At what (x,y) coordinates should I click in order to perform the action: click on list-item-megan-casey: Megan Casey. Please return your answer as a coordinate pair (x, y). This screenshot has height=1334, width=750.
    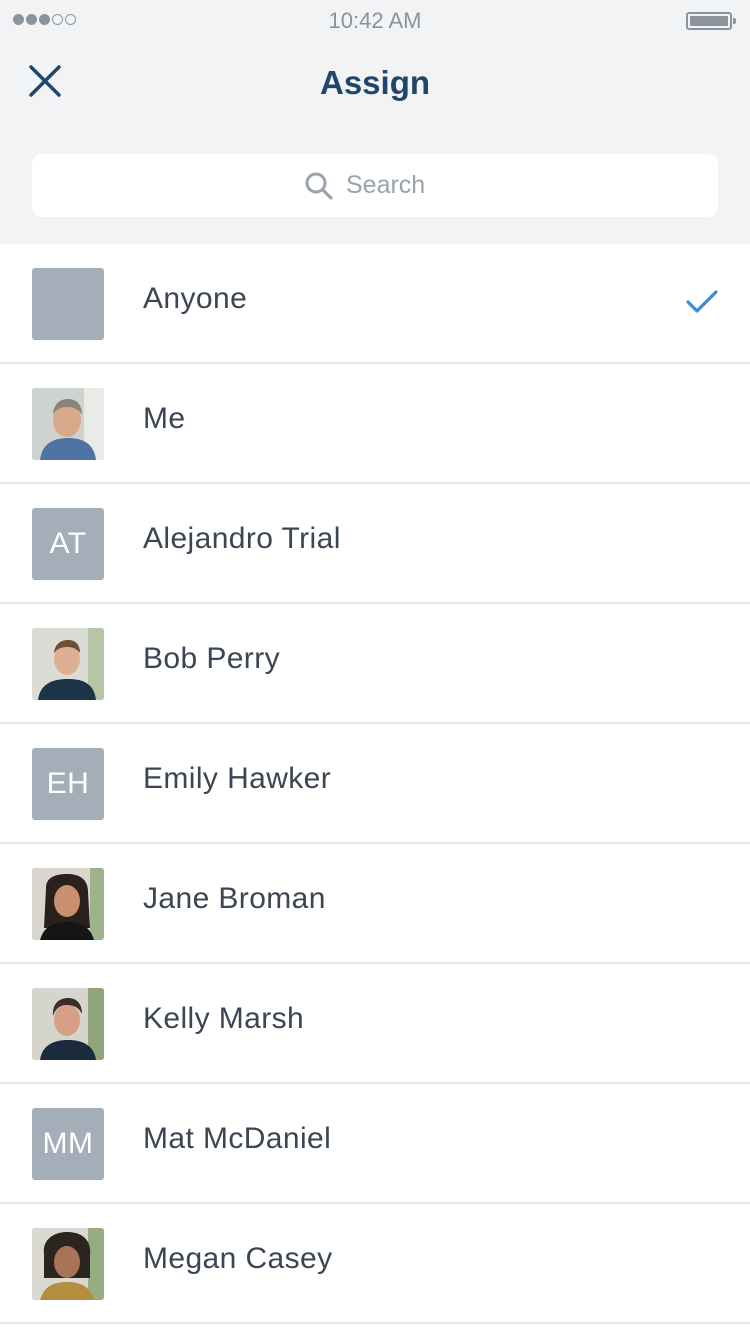
    Looking at the image, I should click on (375, 1264).